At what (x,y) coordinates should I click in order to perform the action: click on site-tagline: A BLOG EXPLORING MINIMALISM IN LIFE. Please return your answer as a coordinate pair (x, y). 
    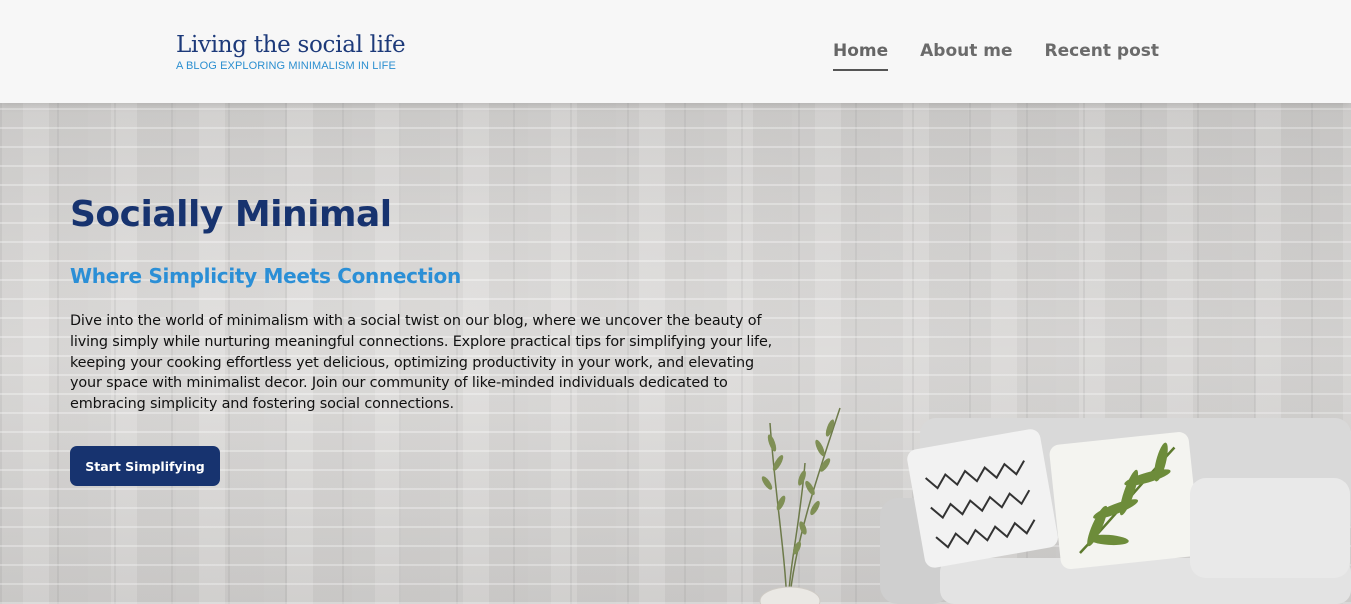
    Looking at the image, I should click on (286, 66).